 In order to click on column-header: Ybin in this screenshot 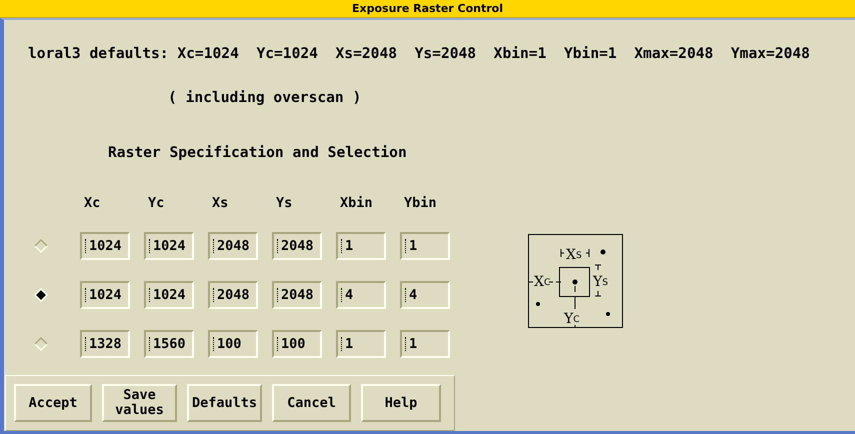, I will do `click(420, 203)`.